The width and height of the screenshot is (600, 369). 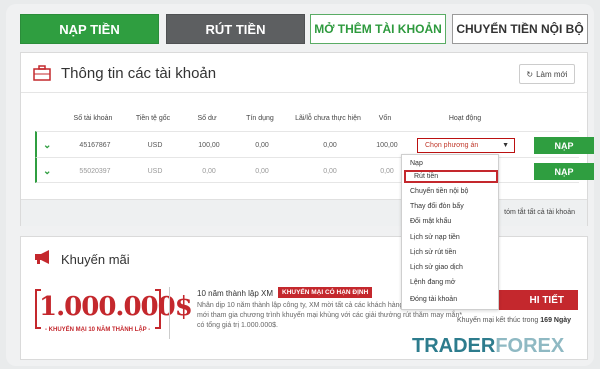 I want to click on accounts-title: Thông tin các tài khoản, so click(x=139, y=73).